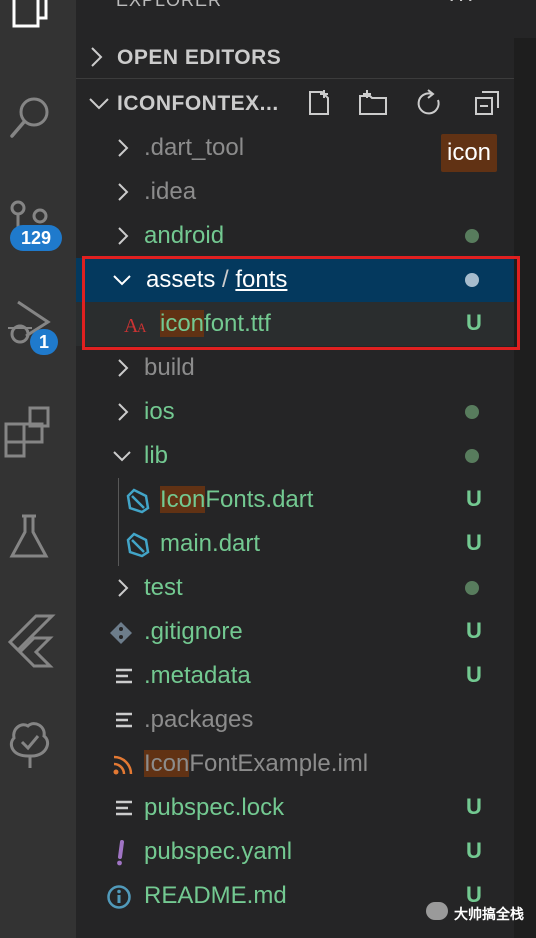  I want to click on testing-flask-icon, so click(38, 536).